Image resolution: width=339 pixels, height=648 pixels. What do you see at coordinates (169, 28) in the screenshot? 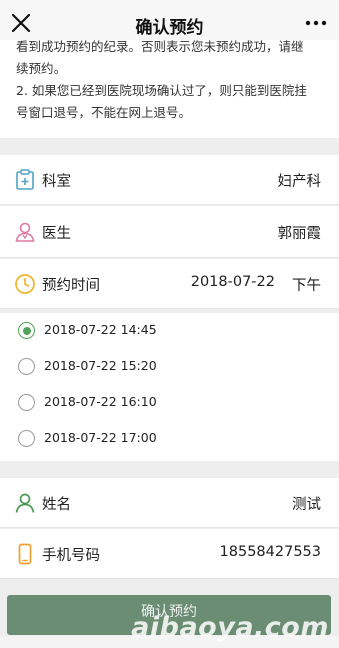
I see `page-title: 确认预约` at bounding box center [169, 28].